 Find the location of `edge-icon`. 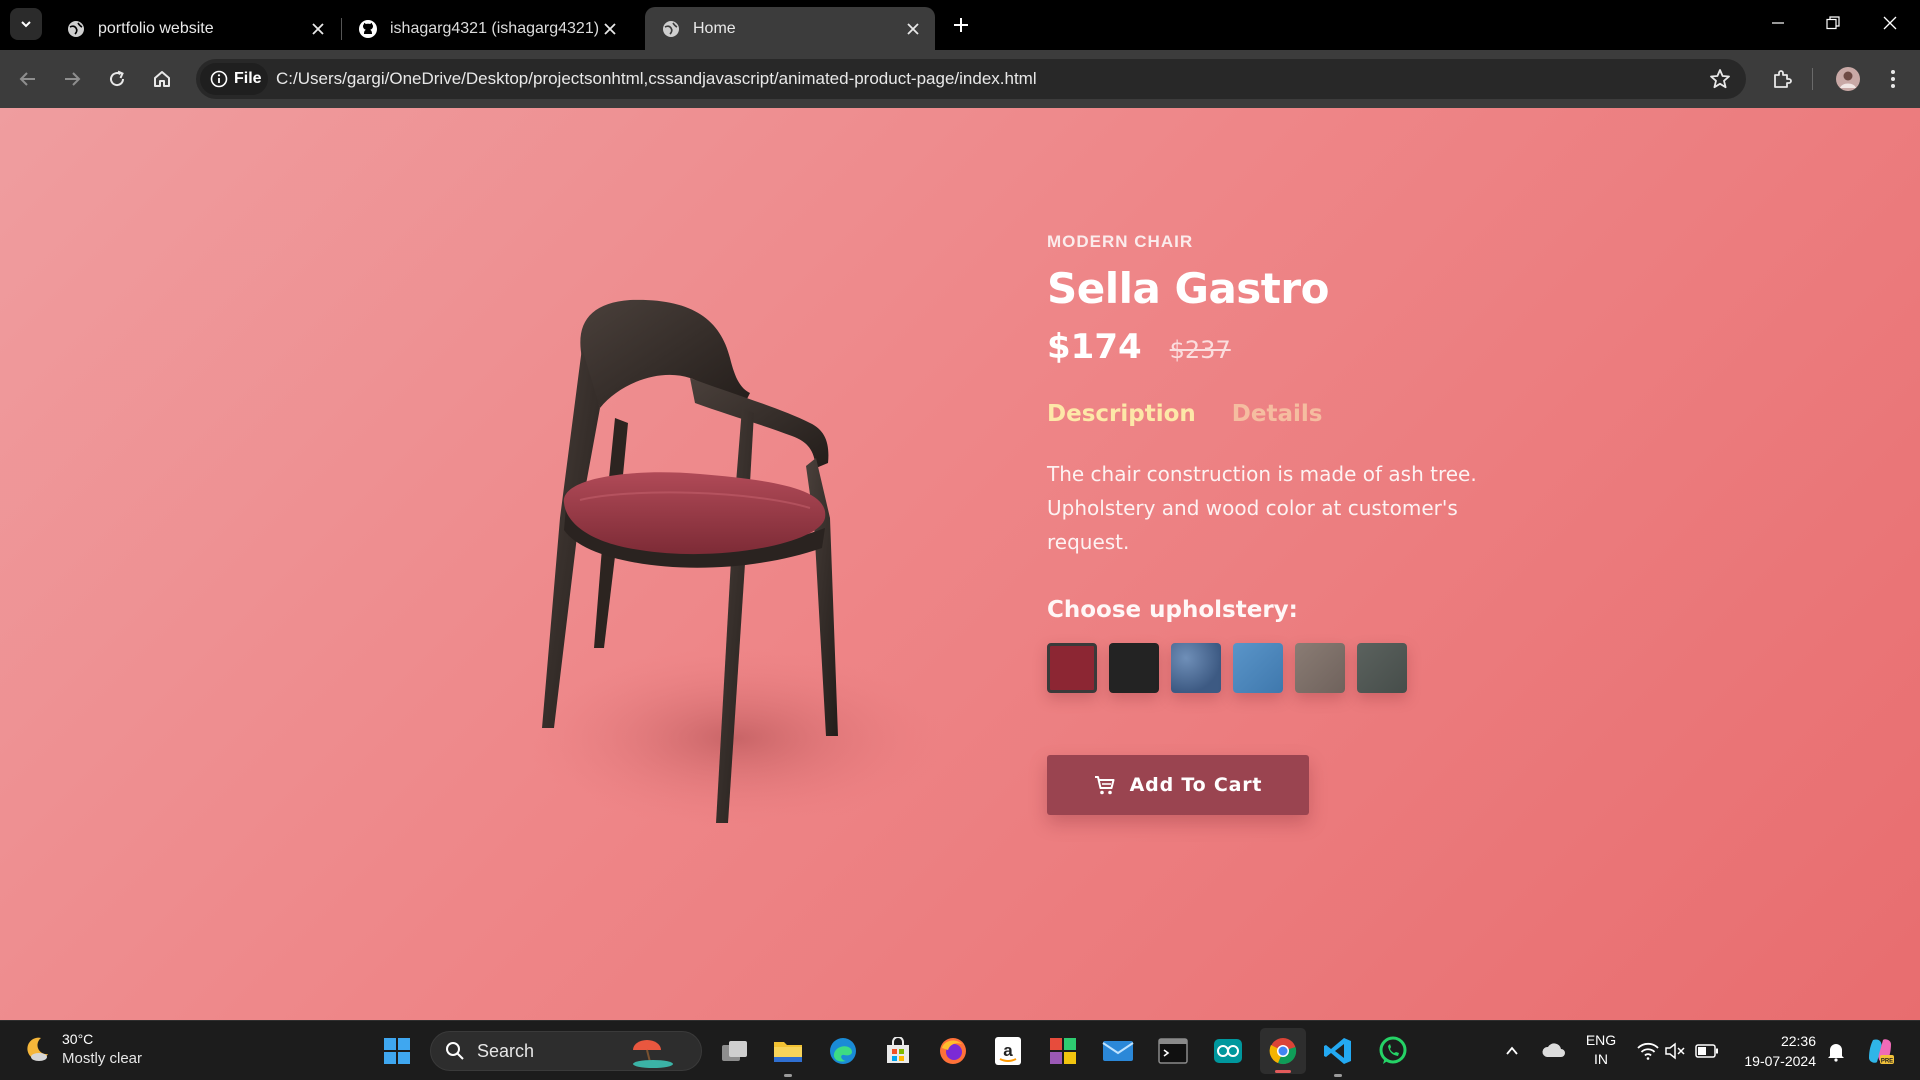

edge-icon is located at coordinates (843, 1051).